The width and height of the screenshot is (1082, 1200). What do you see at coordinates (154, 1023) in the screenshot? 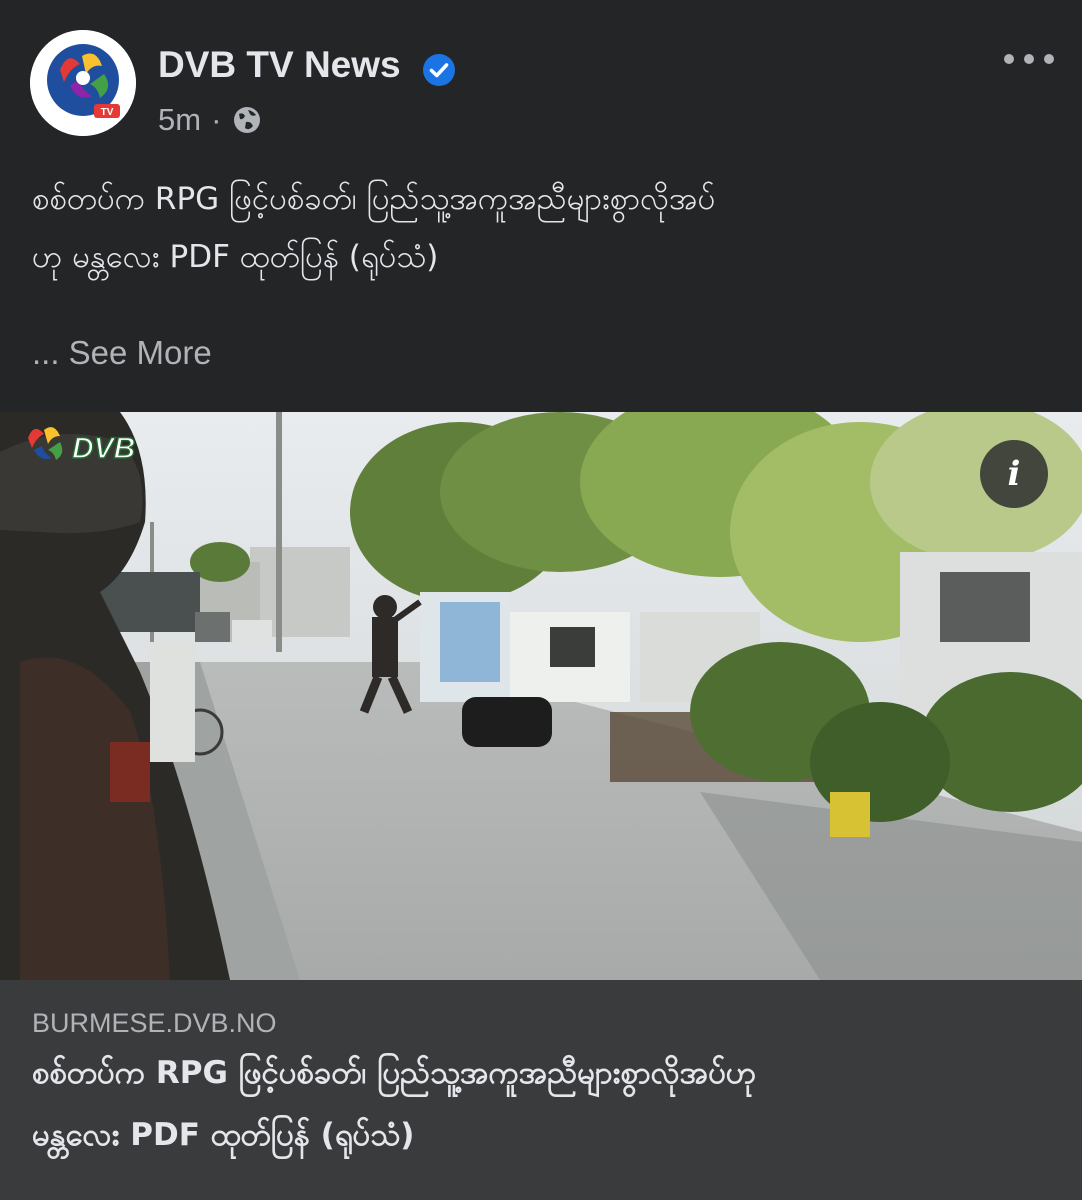
I see `link-domain: BURMESE.DVB.NO` at bounding box center [154, 1023].